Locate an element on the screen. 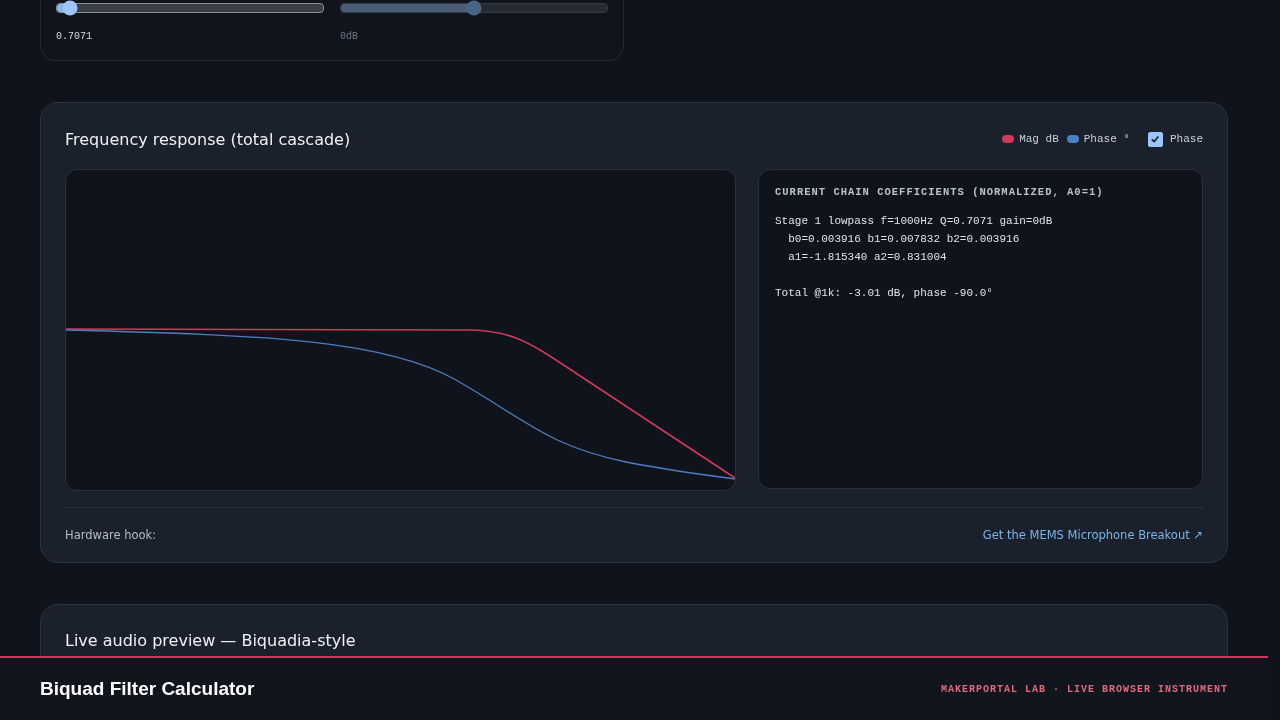  product-link: Get the MEMS Microphone Breakout ↗ is located at coordinates (1092, 535).